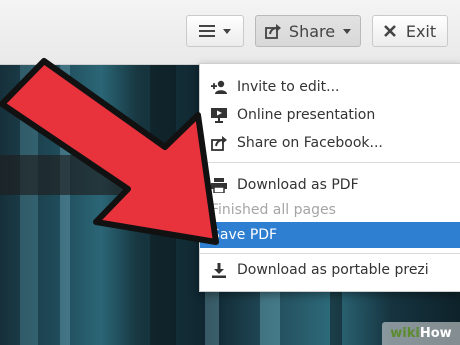 The width and height of the screenshot is (460, 345). Describe the element at coordinates (421, 333) in the screenshot. I see `wikihow-watermark: wiki How` at that location.